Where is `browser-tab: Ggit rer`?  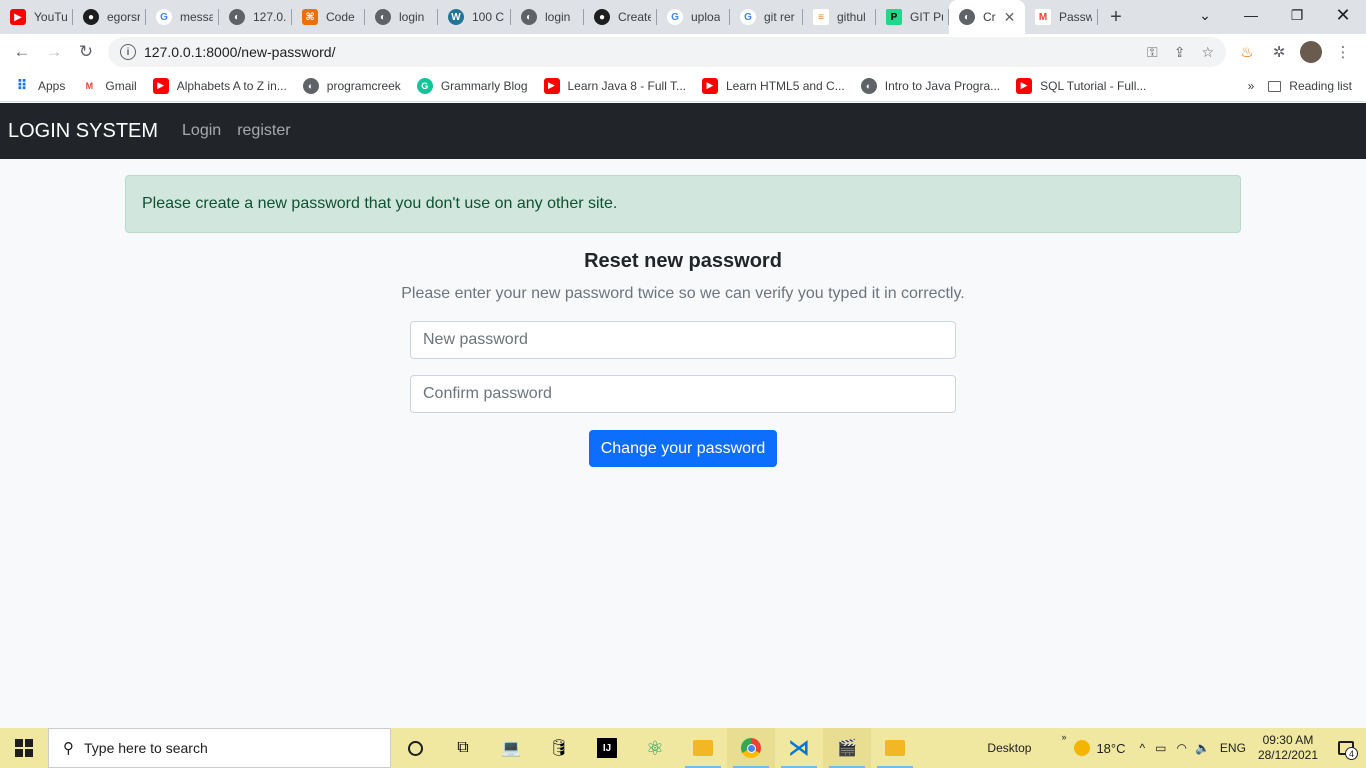 browser-tab: Ggit rer is located at coordinates (766, 17).